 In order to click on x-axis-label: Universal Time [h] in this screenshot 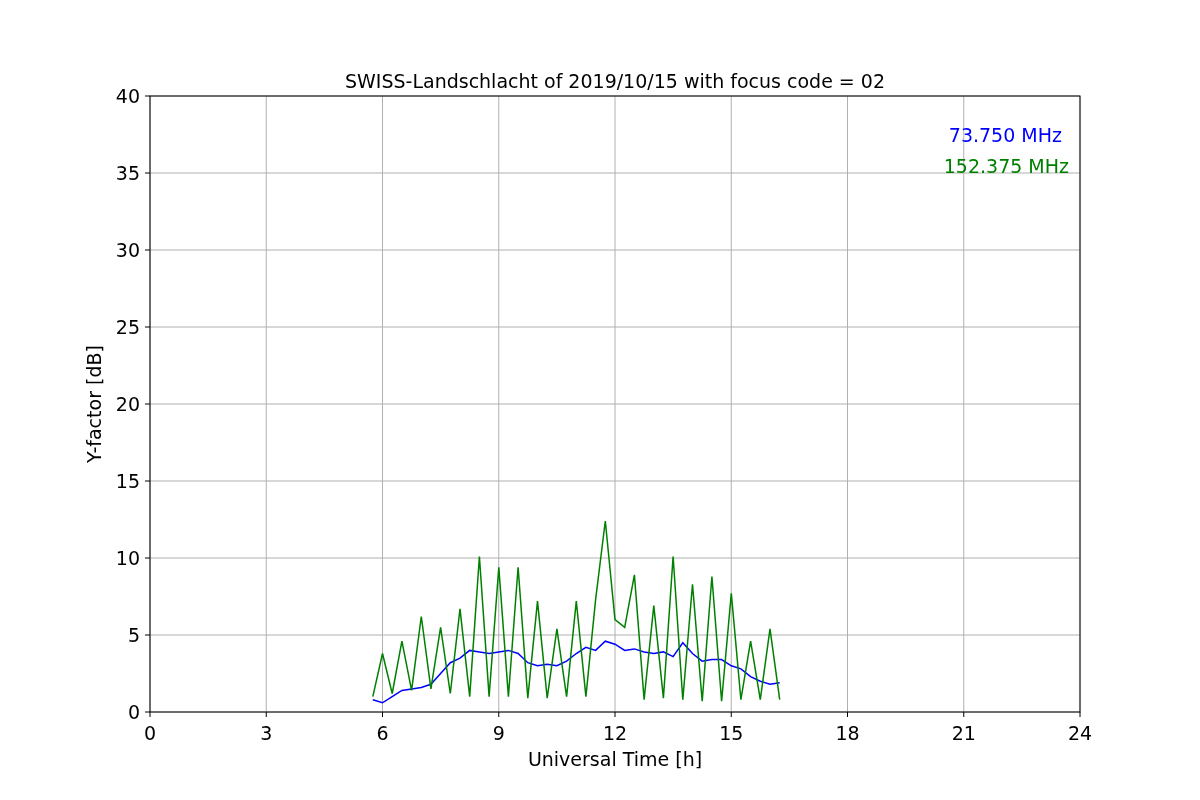, I will do `click(615, 759)`.